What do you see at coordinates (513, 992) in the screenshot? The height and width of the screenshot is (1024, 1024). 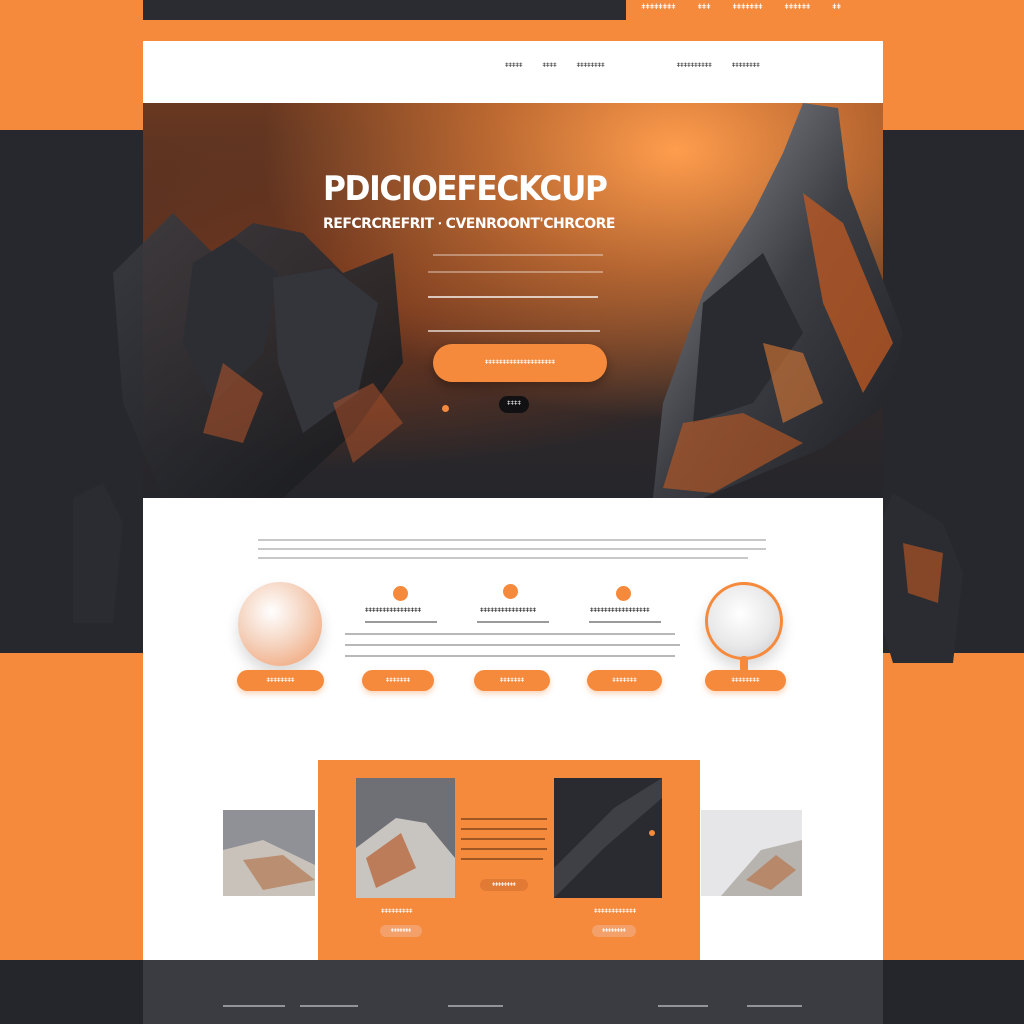 I see `footer` at bounding box center [513, 992].